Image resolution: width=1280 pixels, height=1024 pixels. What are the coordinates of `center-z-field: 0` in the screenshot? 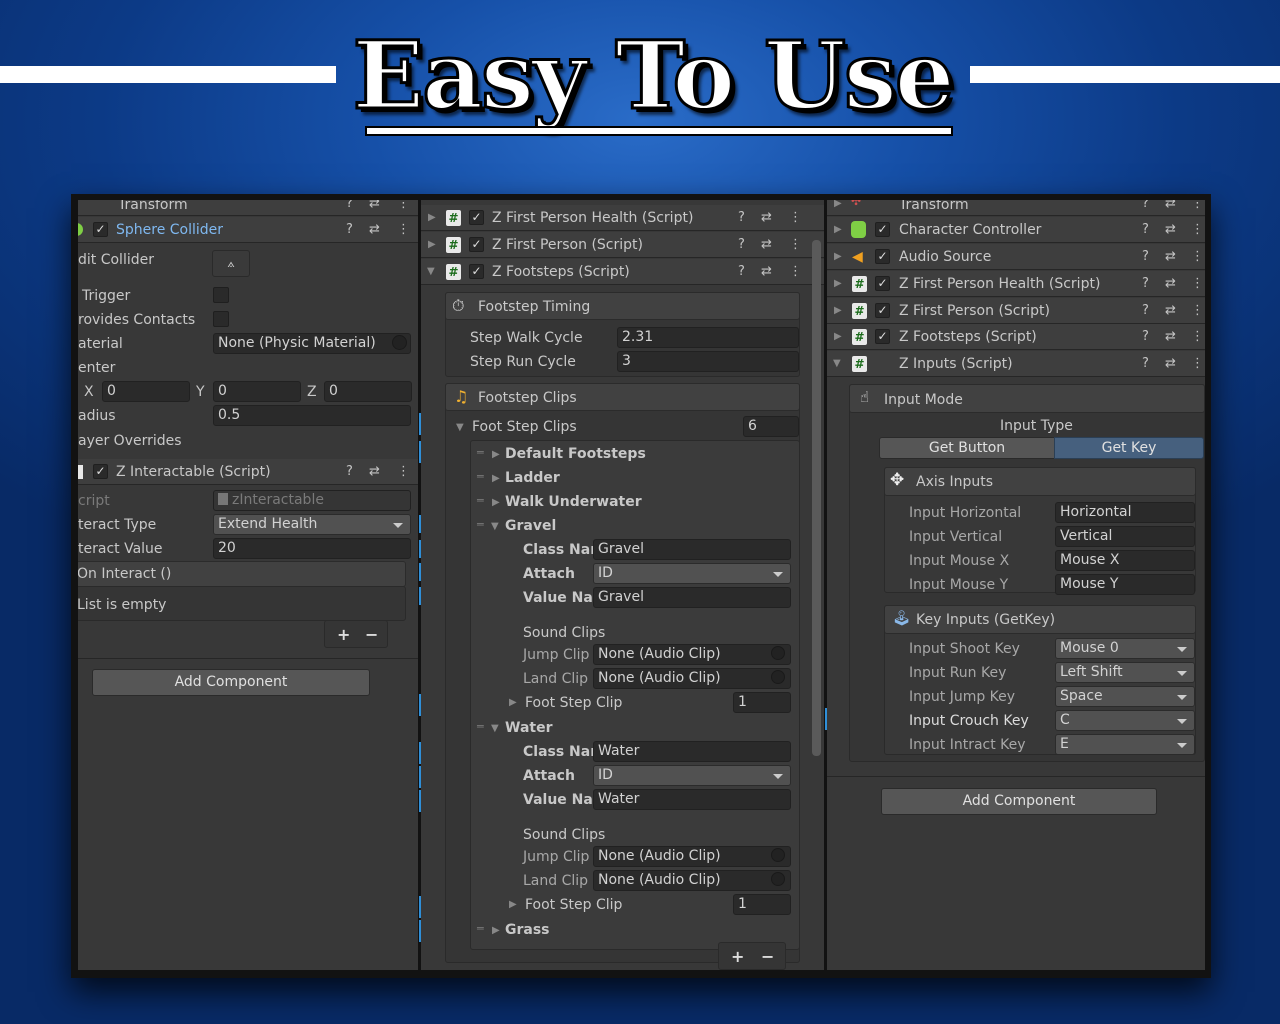 It's located at (368, 391).